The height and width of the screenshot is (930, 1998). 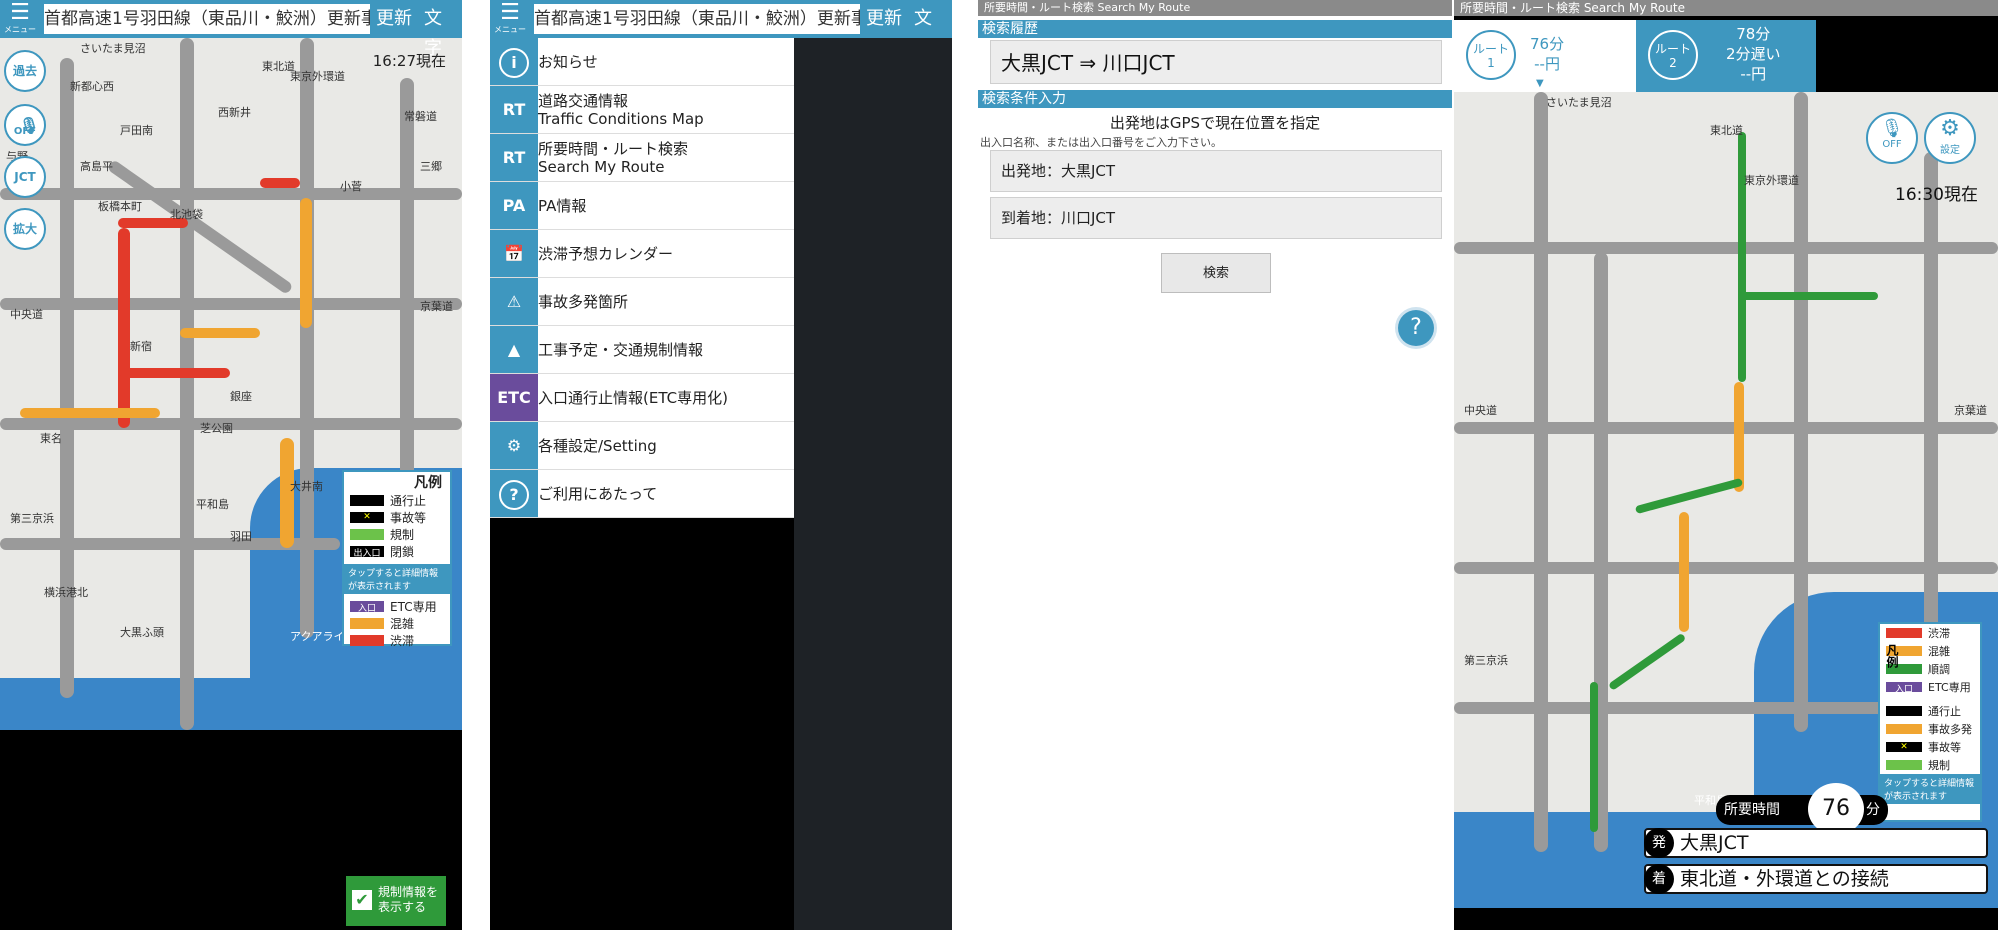 What do you see at coordinates (25, 177) in the screenshot?
I see `jct-button: JCT` at bounding box center [25, 177].